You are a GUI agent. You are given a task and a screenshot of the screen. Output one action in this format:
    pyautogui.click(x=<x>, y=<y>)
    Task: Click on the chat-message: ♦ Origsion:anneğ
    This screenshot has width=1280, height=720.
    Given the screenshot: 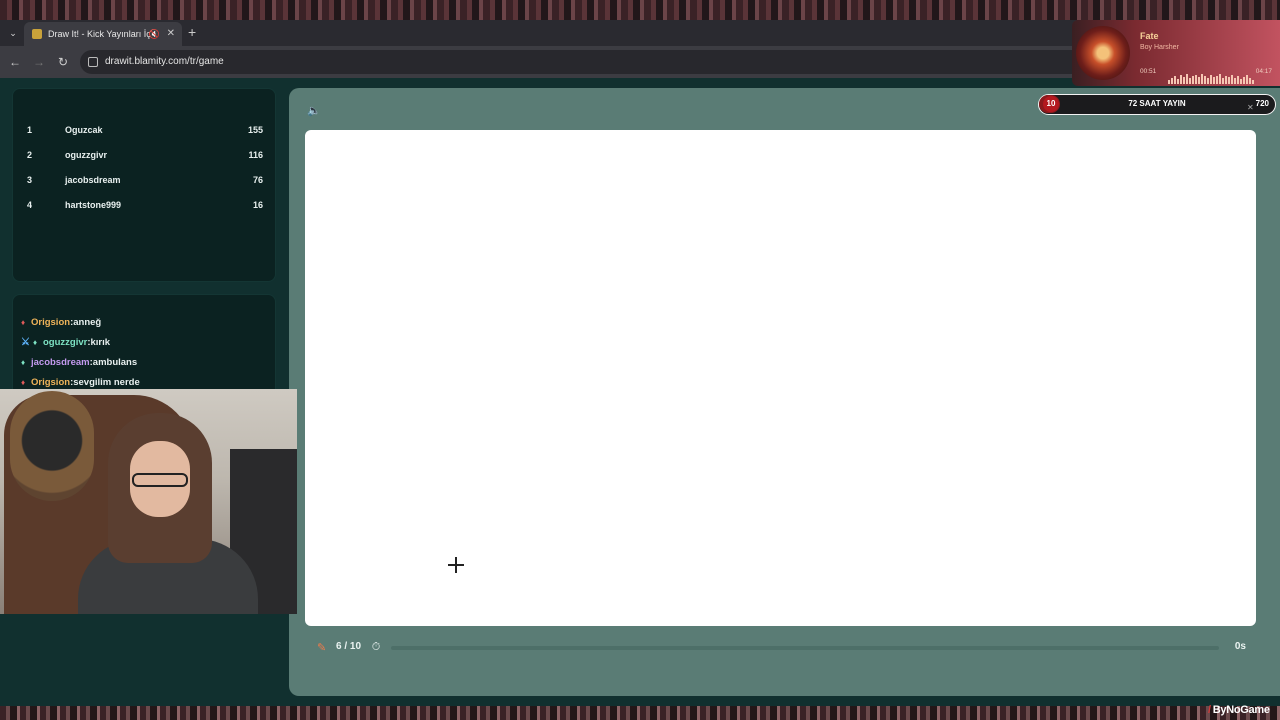 What is the action you would take?
    pyautogui.click(x=61, y=325)
    